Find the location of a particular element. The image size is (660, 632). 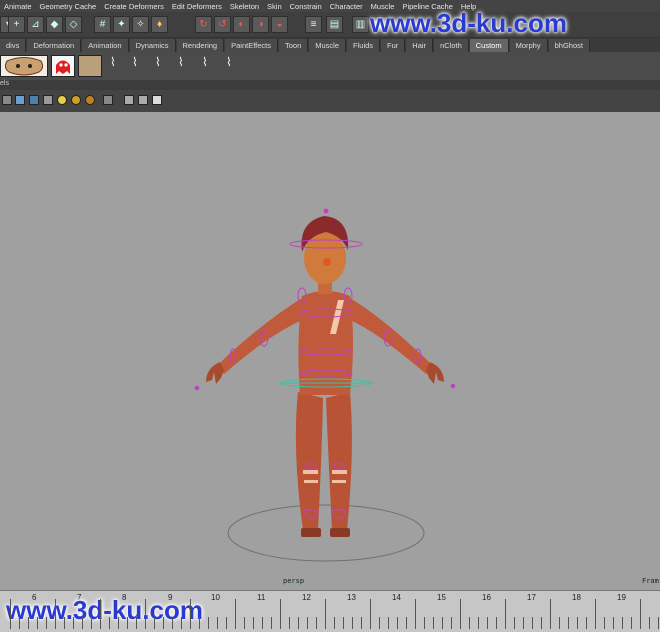

right-foot is located at coordinates (340, 532).